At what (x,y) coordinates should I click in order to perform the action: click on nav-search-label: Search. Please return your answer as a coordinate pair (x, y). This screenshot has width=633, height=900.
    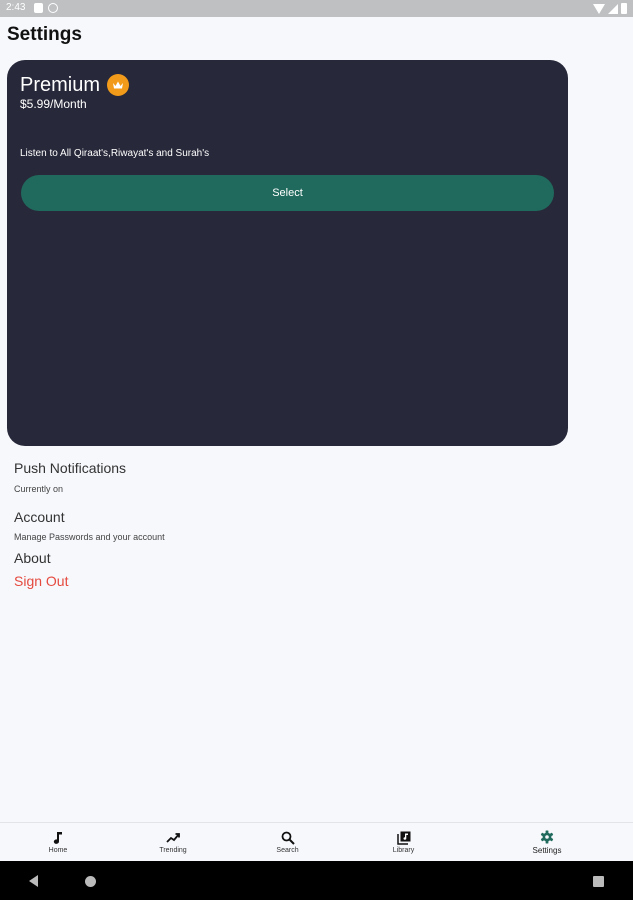
    Looking at the image, I should click on (287, 850).